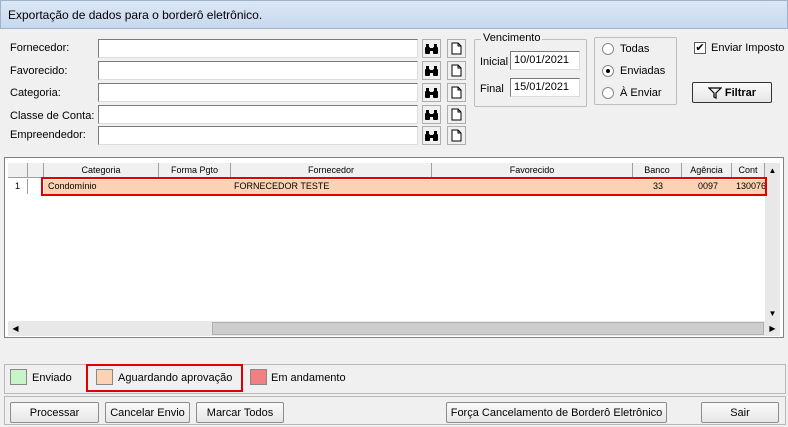 The height and width of the screenshot is (427, 788). What do you see at coordinates (308, 378) in the screenshot?
I see `em-andamento-label: Em andamento` at bounding box center [308, 378].